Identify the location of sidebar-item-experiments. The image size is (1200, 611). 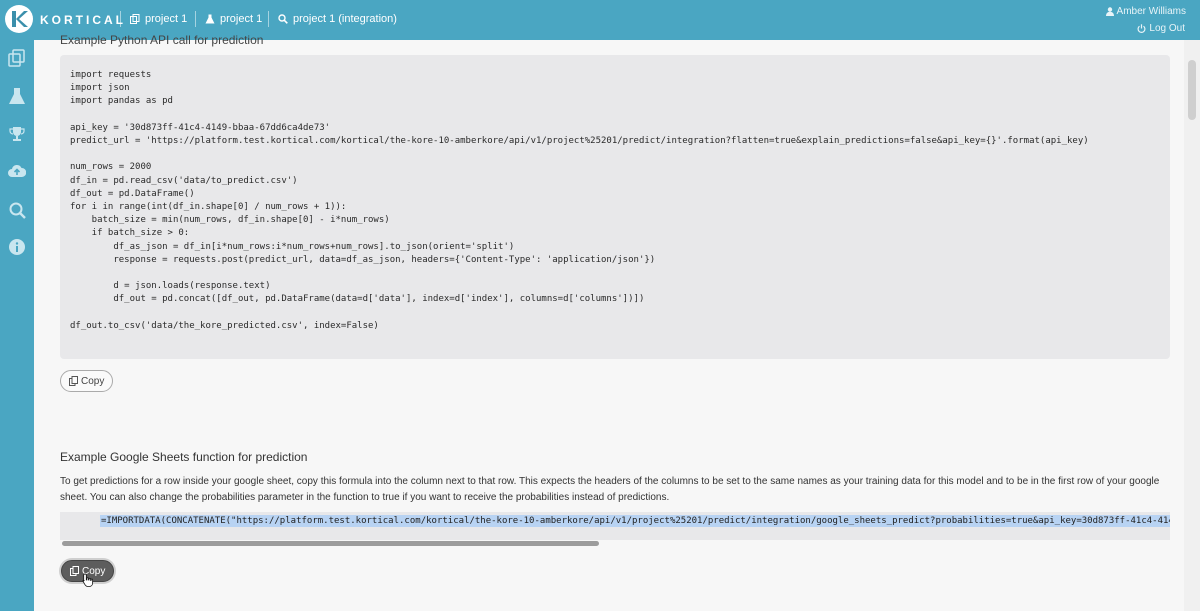
(17, 96).